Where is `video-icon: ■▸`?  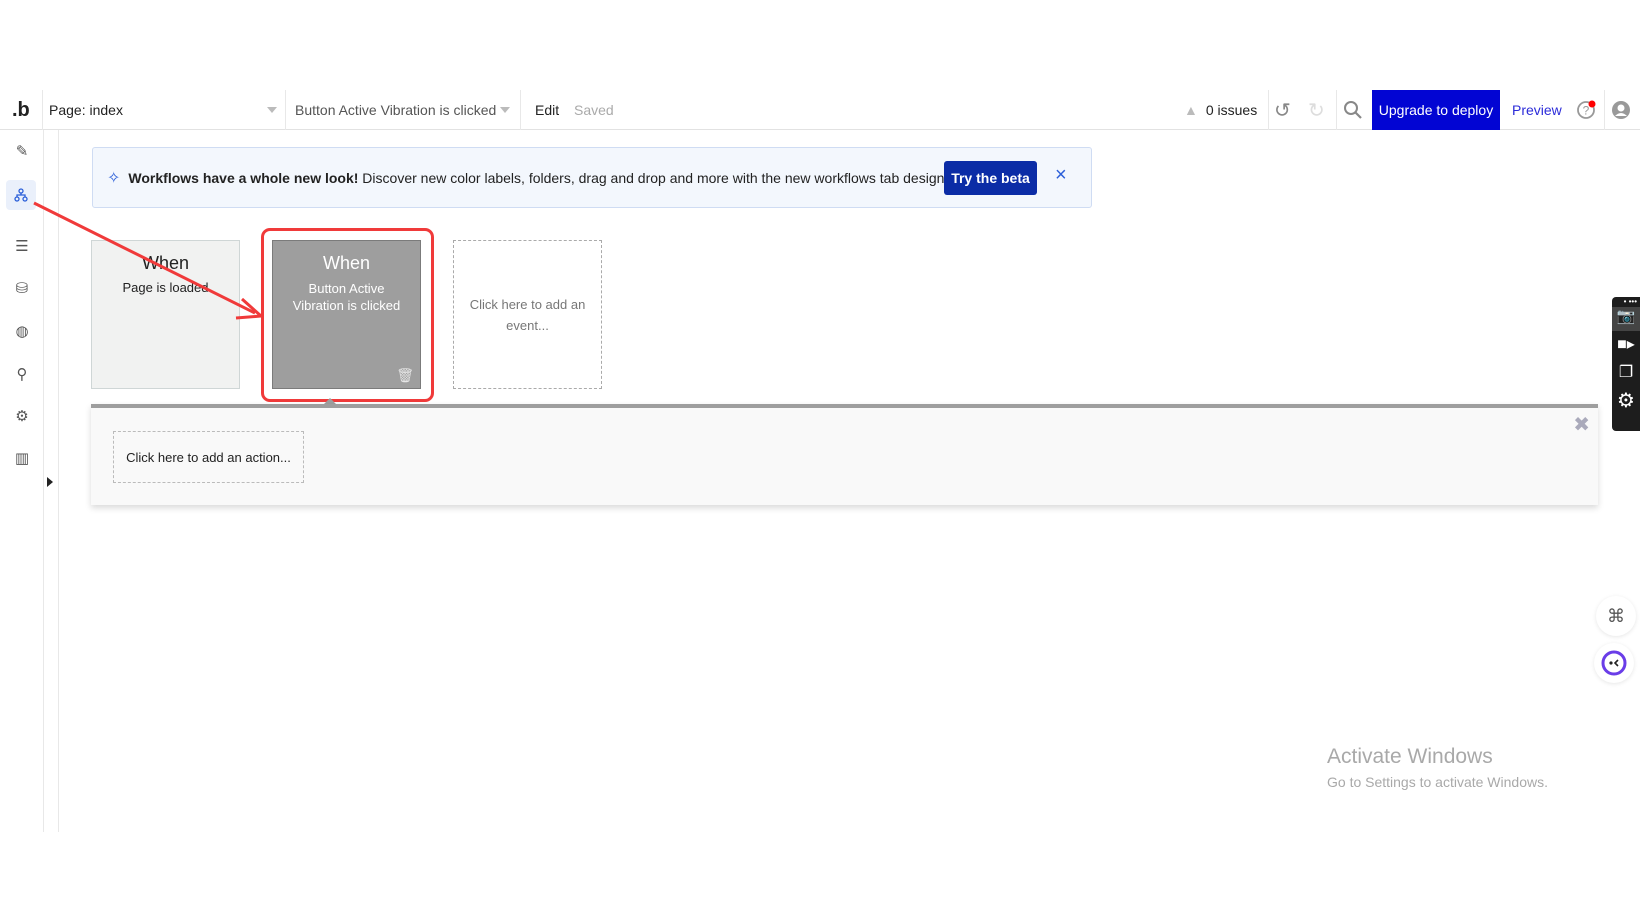 video-icon: ■▸ is located at coordinates (1626, 345).